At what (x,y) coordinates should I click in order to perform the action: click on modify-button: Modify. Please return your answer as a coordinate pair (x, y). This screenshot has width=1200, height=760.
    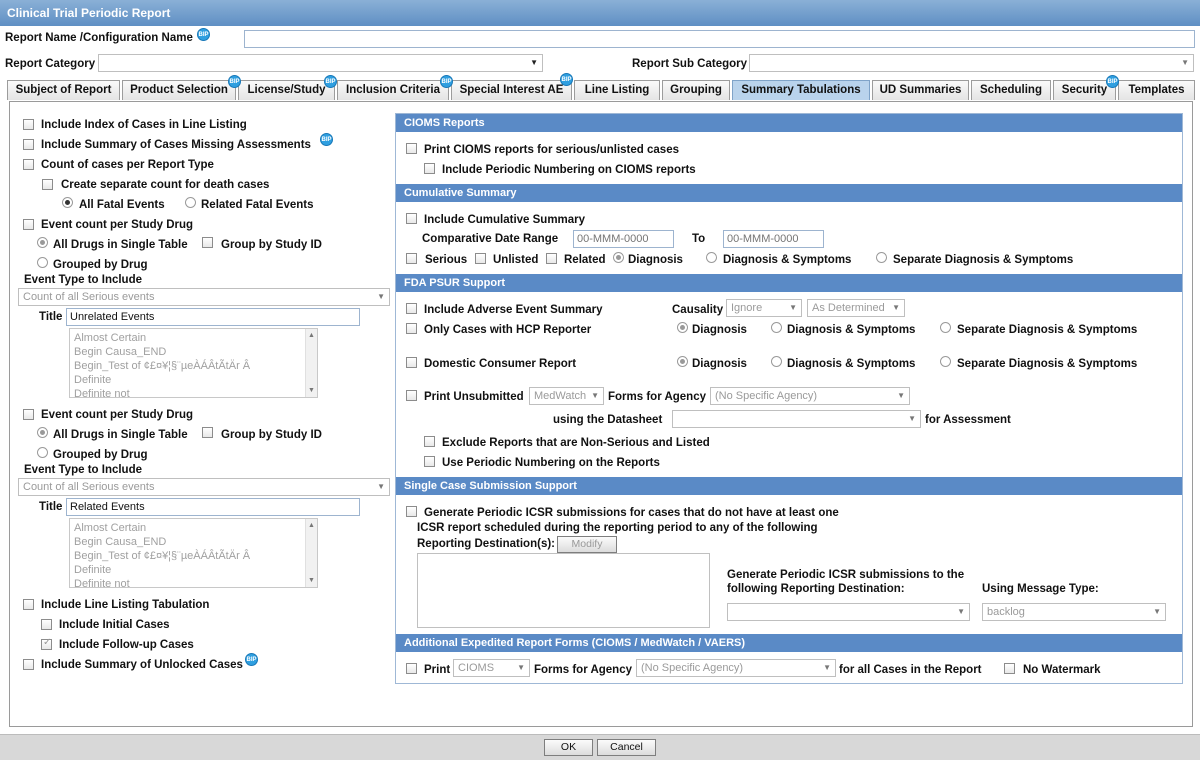
    Looking at the image, I should click on (587, 544).